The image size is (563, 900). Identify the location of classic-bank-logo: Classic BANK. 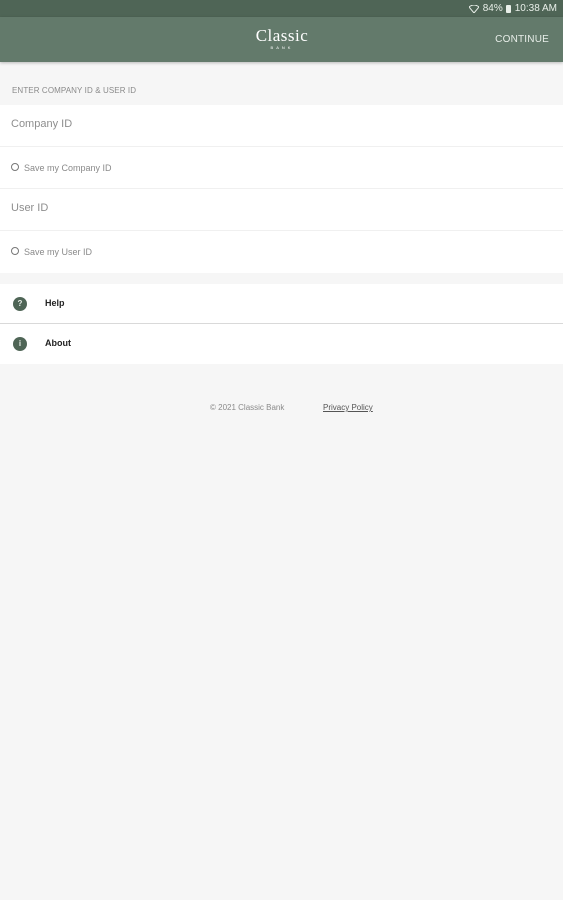
(282, 40).